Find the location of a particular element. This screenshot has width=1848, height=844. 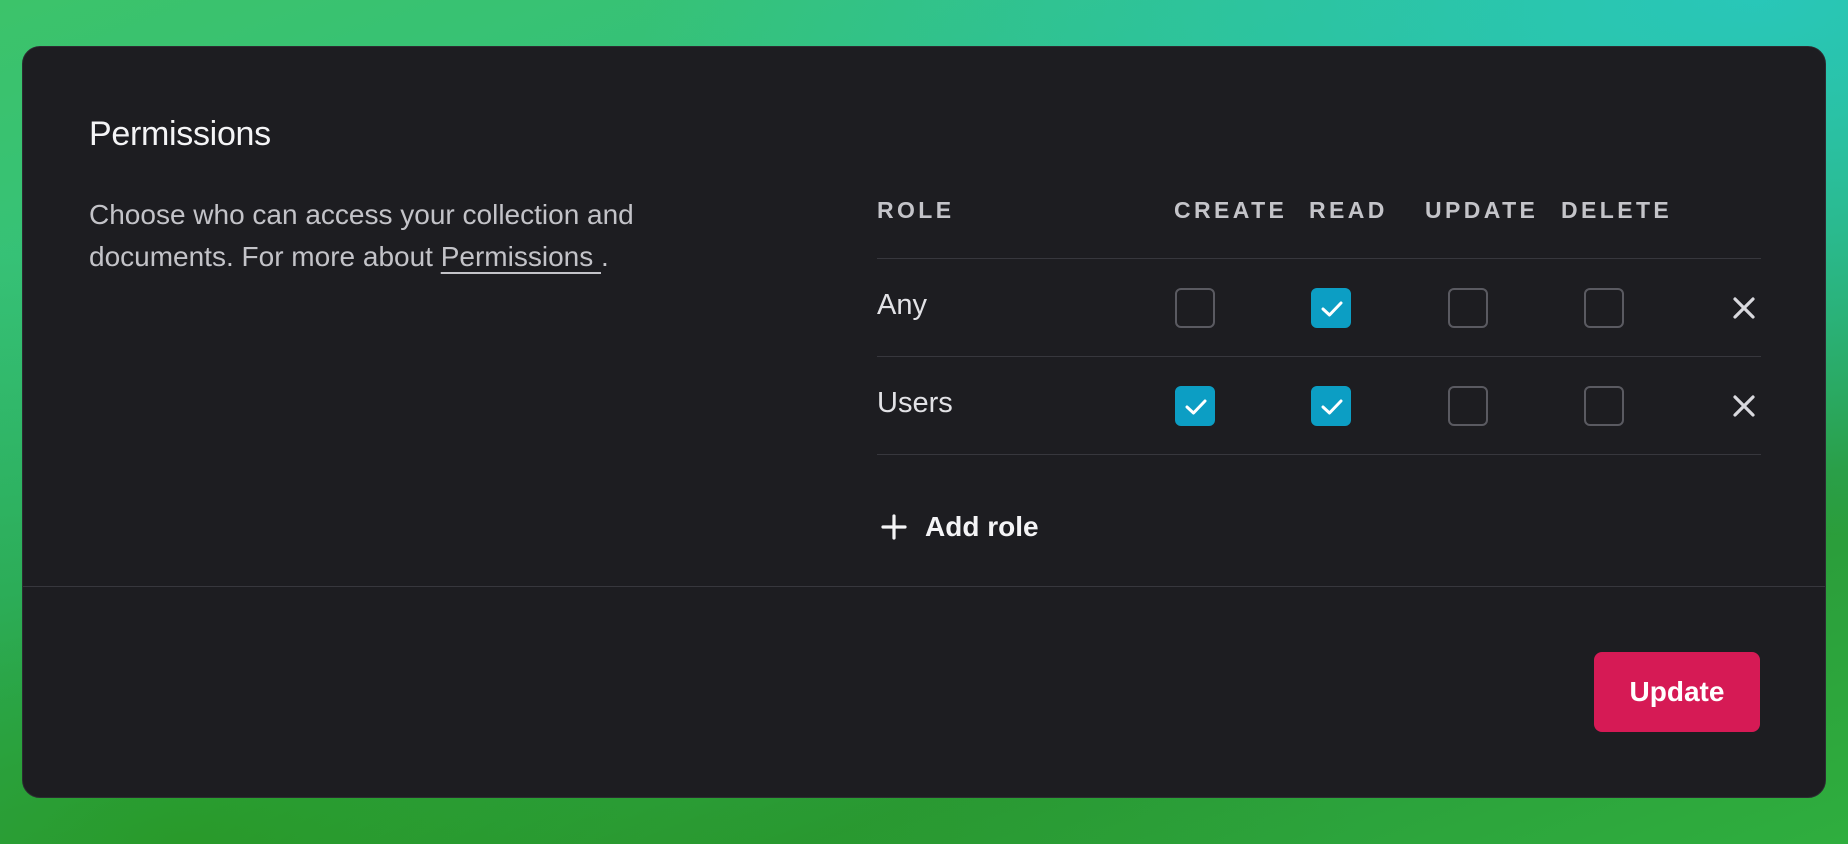

header-create: CREATE is located at coordinates (1231, 210).